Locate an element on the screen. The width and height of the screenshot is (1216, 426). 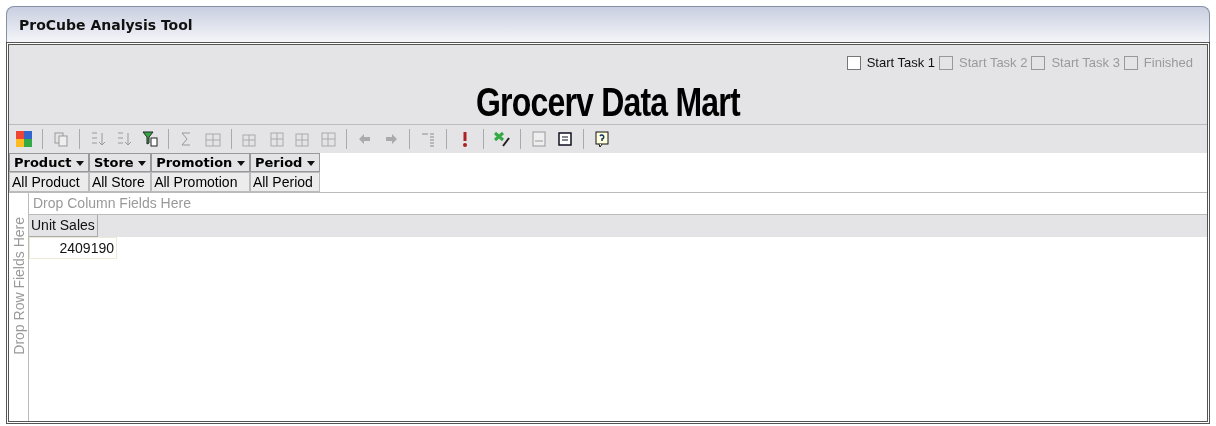
column-header: Unit Sales is located at coordinates (63, 226).